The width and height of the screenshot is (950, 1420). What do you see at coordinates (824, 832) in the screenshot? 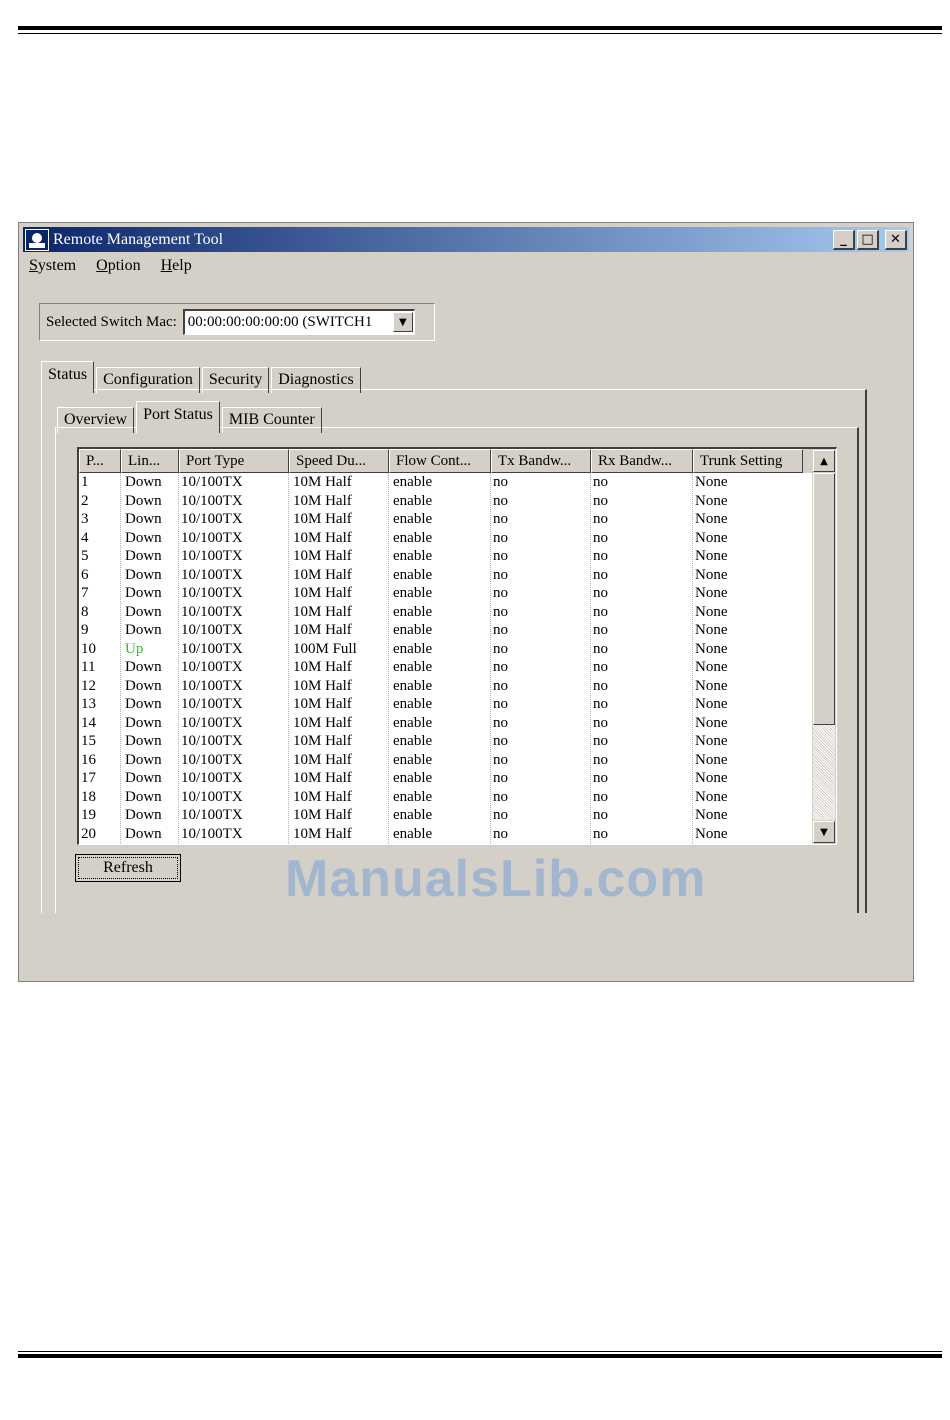
I see `scroll-down-icon: ▼` at bounding box center [824, 832].